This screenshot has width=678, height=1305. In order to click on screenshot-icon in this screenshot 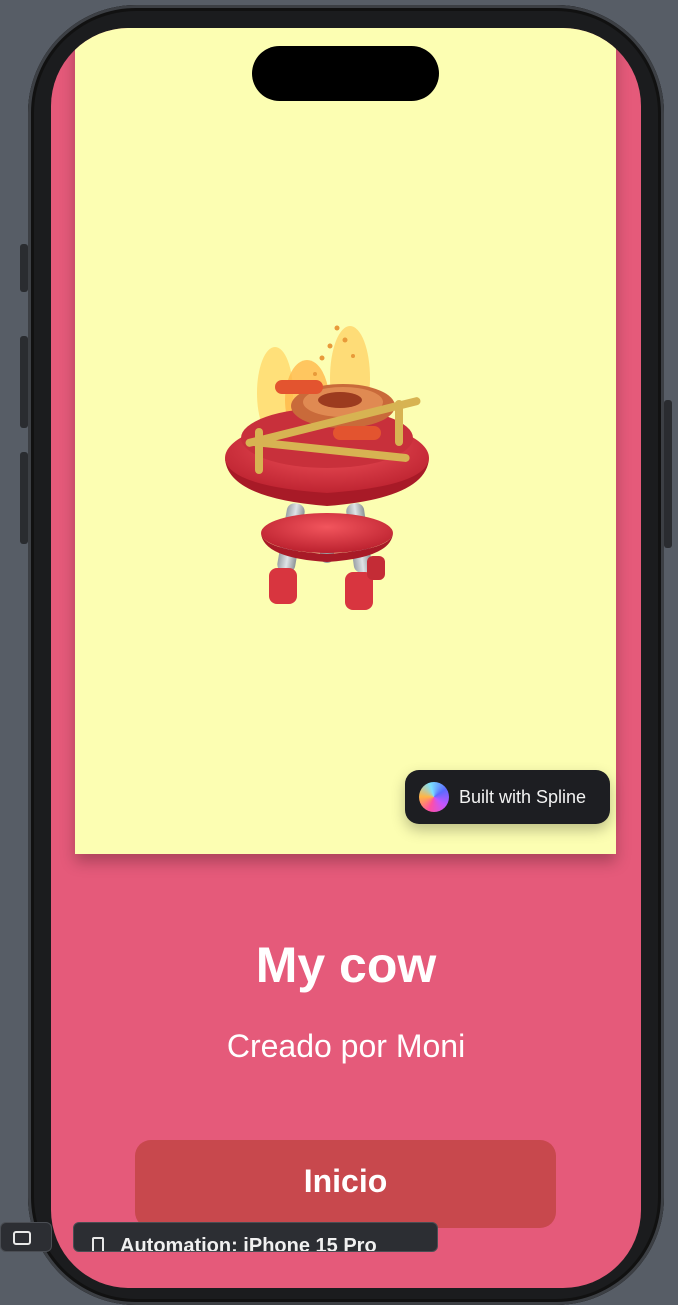, I will do `click(22, 1238)`.